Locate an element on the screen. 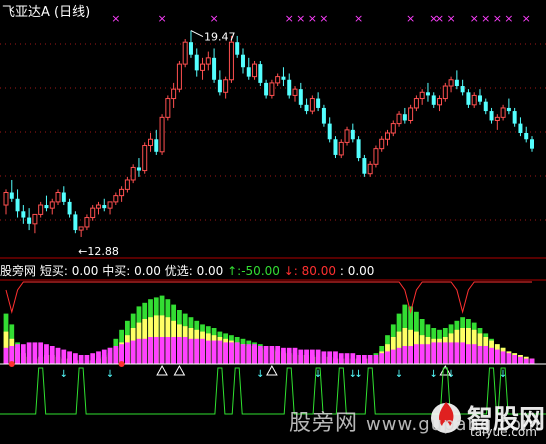  last-value: : 0.00 is located at coordinates (357, 271).